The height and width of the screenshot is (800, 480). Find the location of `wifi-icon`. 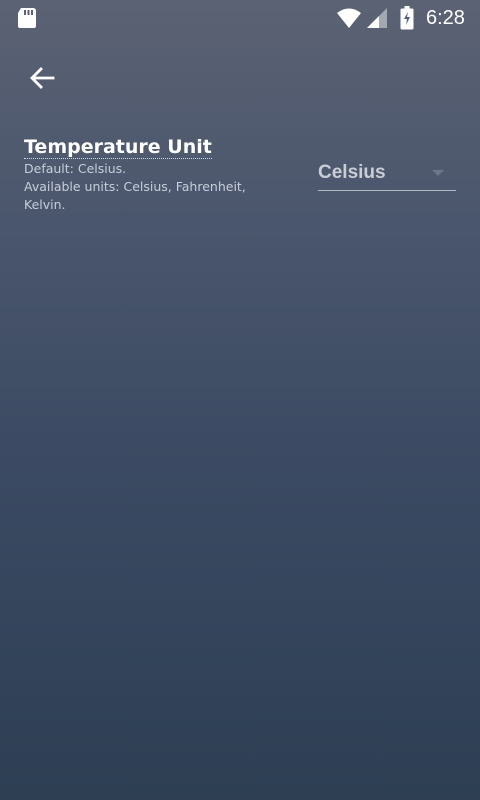

wifi-icon is located at coordinates (349, 18).